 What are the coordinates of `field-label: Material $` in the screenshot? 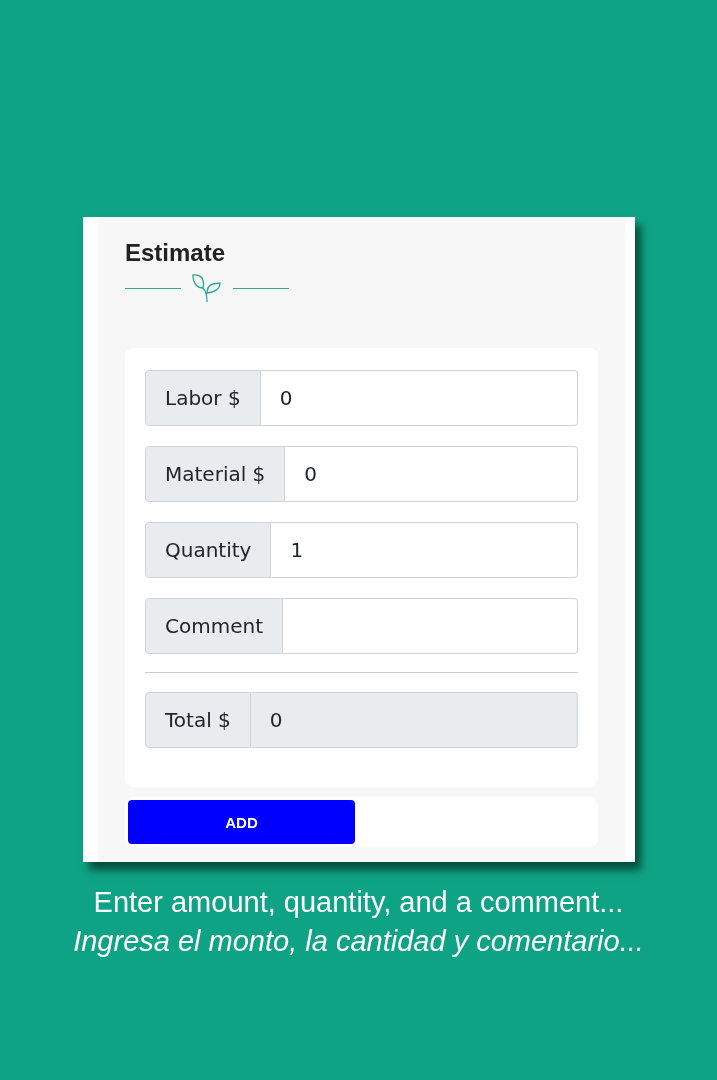 It's located at (215, 474).